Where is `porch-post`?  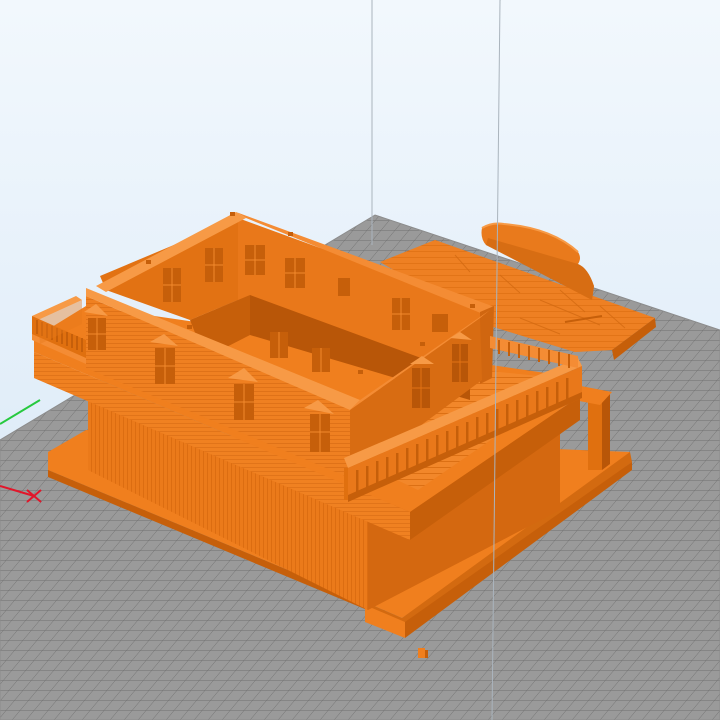
porch-post is located at coordinates (595, 434).